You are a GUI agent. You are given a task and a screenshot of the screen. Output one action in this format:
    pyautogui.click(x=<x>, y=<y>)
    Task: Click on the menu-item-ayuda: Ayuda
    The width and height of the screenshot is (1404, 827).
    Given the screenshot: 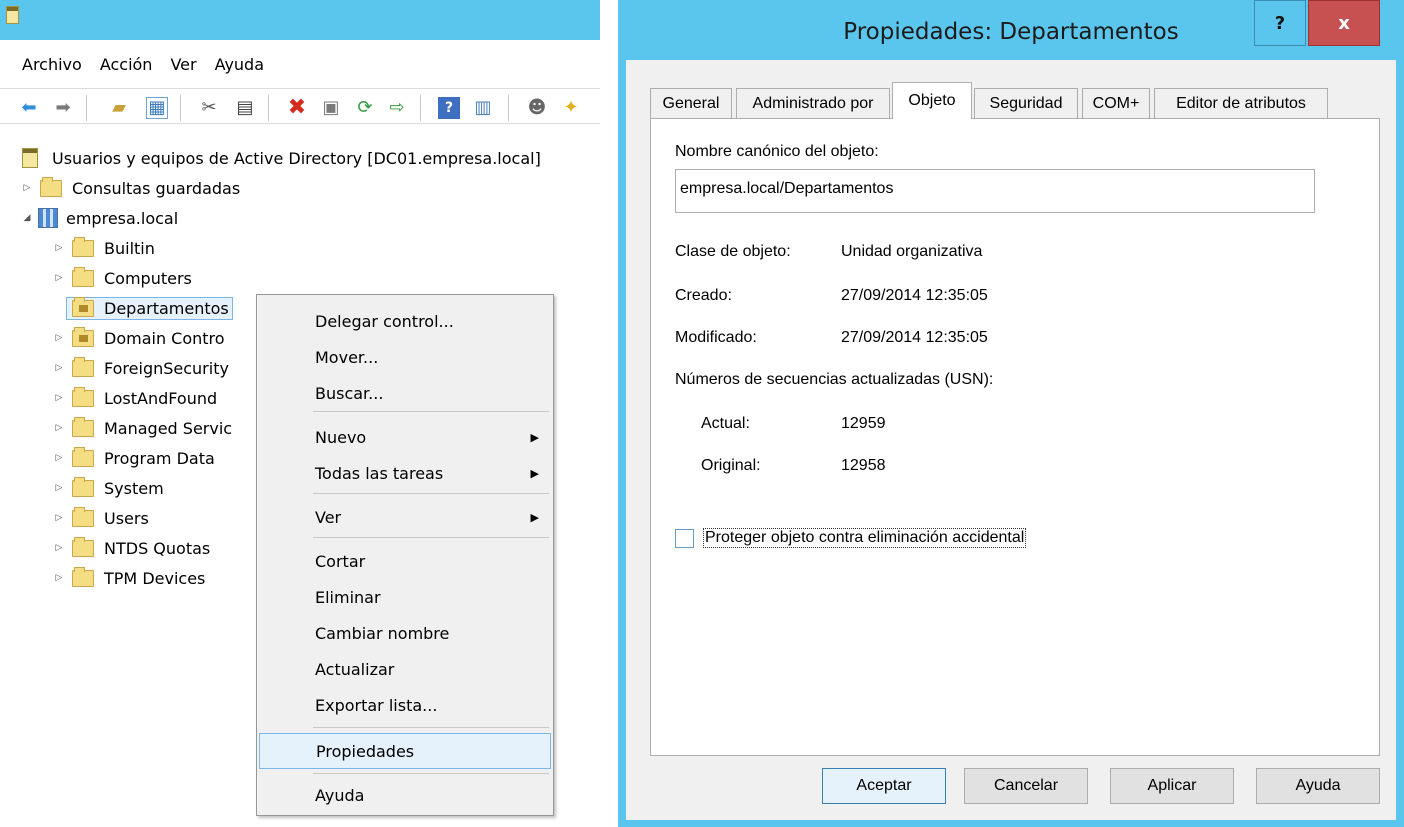 What is the action you would take?
    pyautogui.click(x=405, y=795)
    